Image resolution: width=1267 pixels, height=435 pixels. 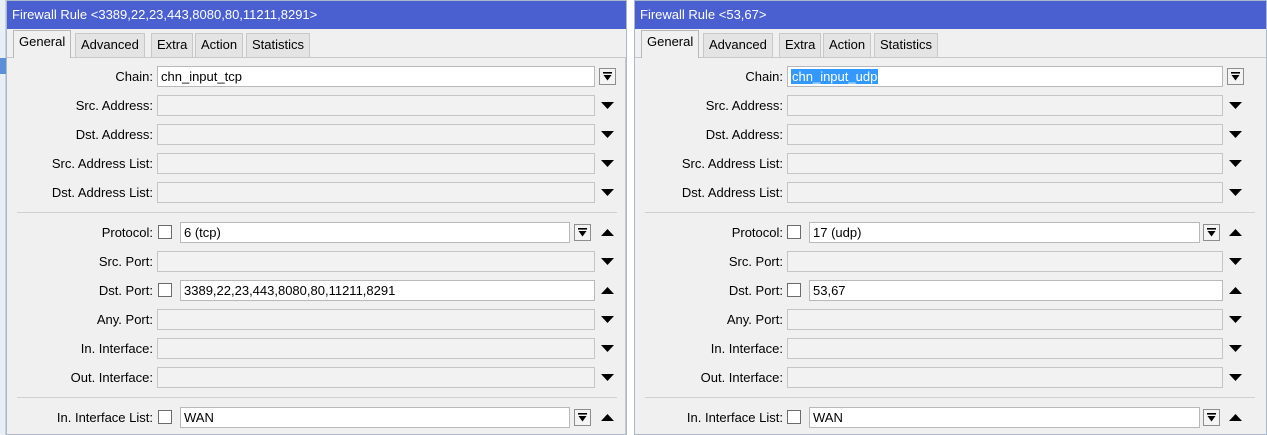 I want to click on chain-row: Chain: chn_input_udp, so click(x=950, y=76).